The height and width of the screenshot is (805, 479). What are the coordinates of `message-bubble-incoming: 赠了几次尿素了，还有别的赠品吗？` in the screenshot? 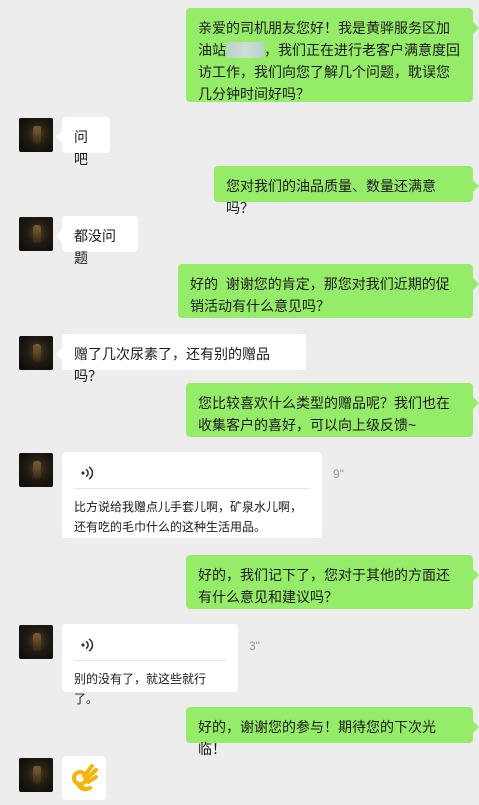 It's located at (181, 359).